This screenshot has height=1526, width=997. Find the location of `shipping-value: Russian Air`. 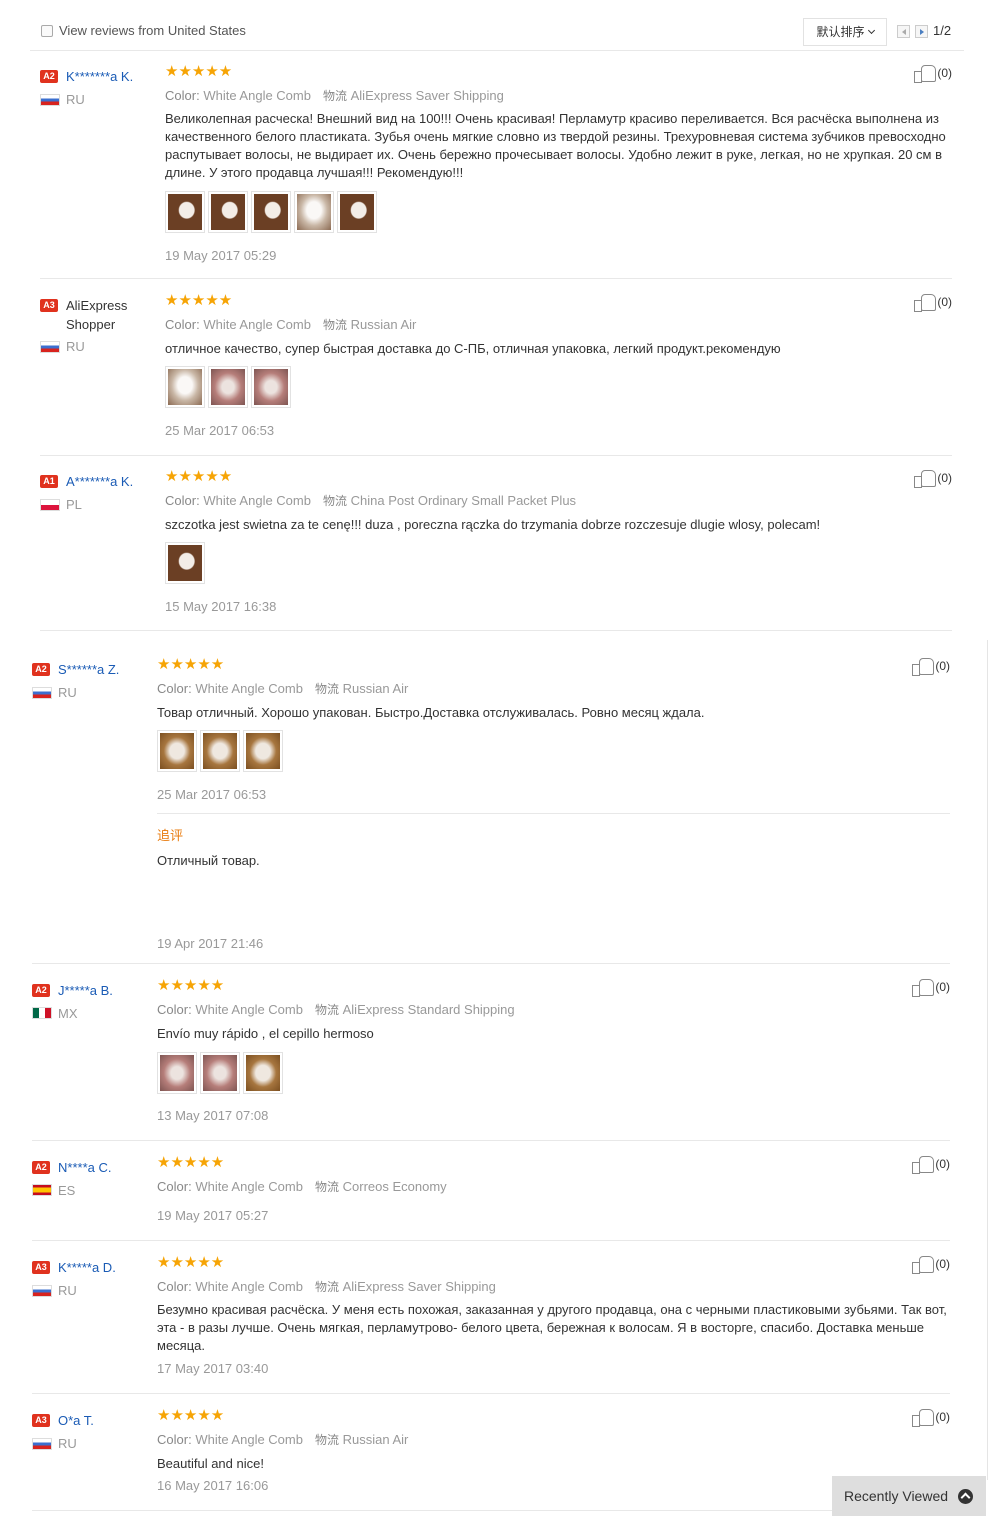

shipping-value: Russian Air is located at coordinates (375, 688).